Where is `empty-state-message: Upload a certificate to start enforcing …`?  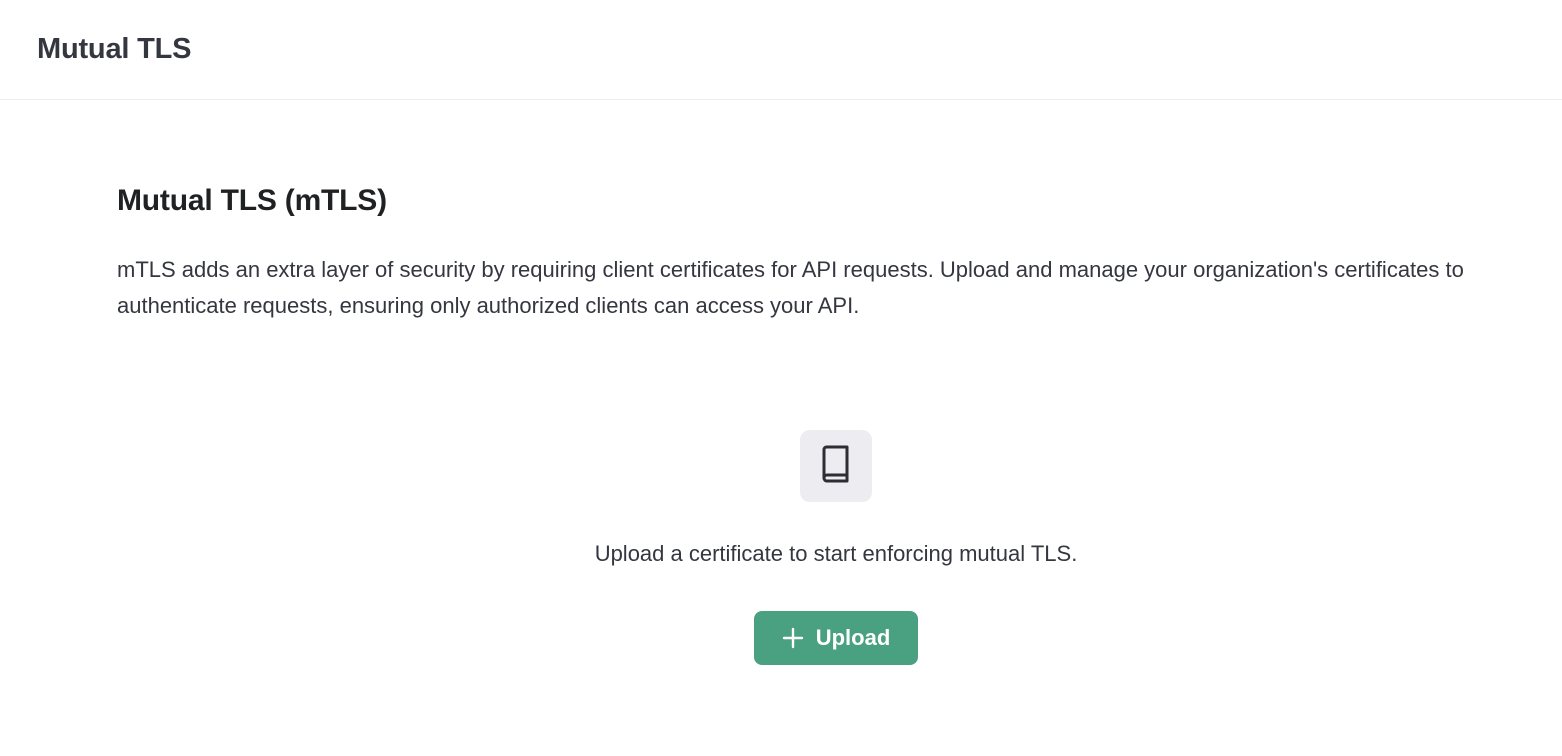
empty-state-message: Upload a certificate to start enforcing … is located at coordinates (836, 553).